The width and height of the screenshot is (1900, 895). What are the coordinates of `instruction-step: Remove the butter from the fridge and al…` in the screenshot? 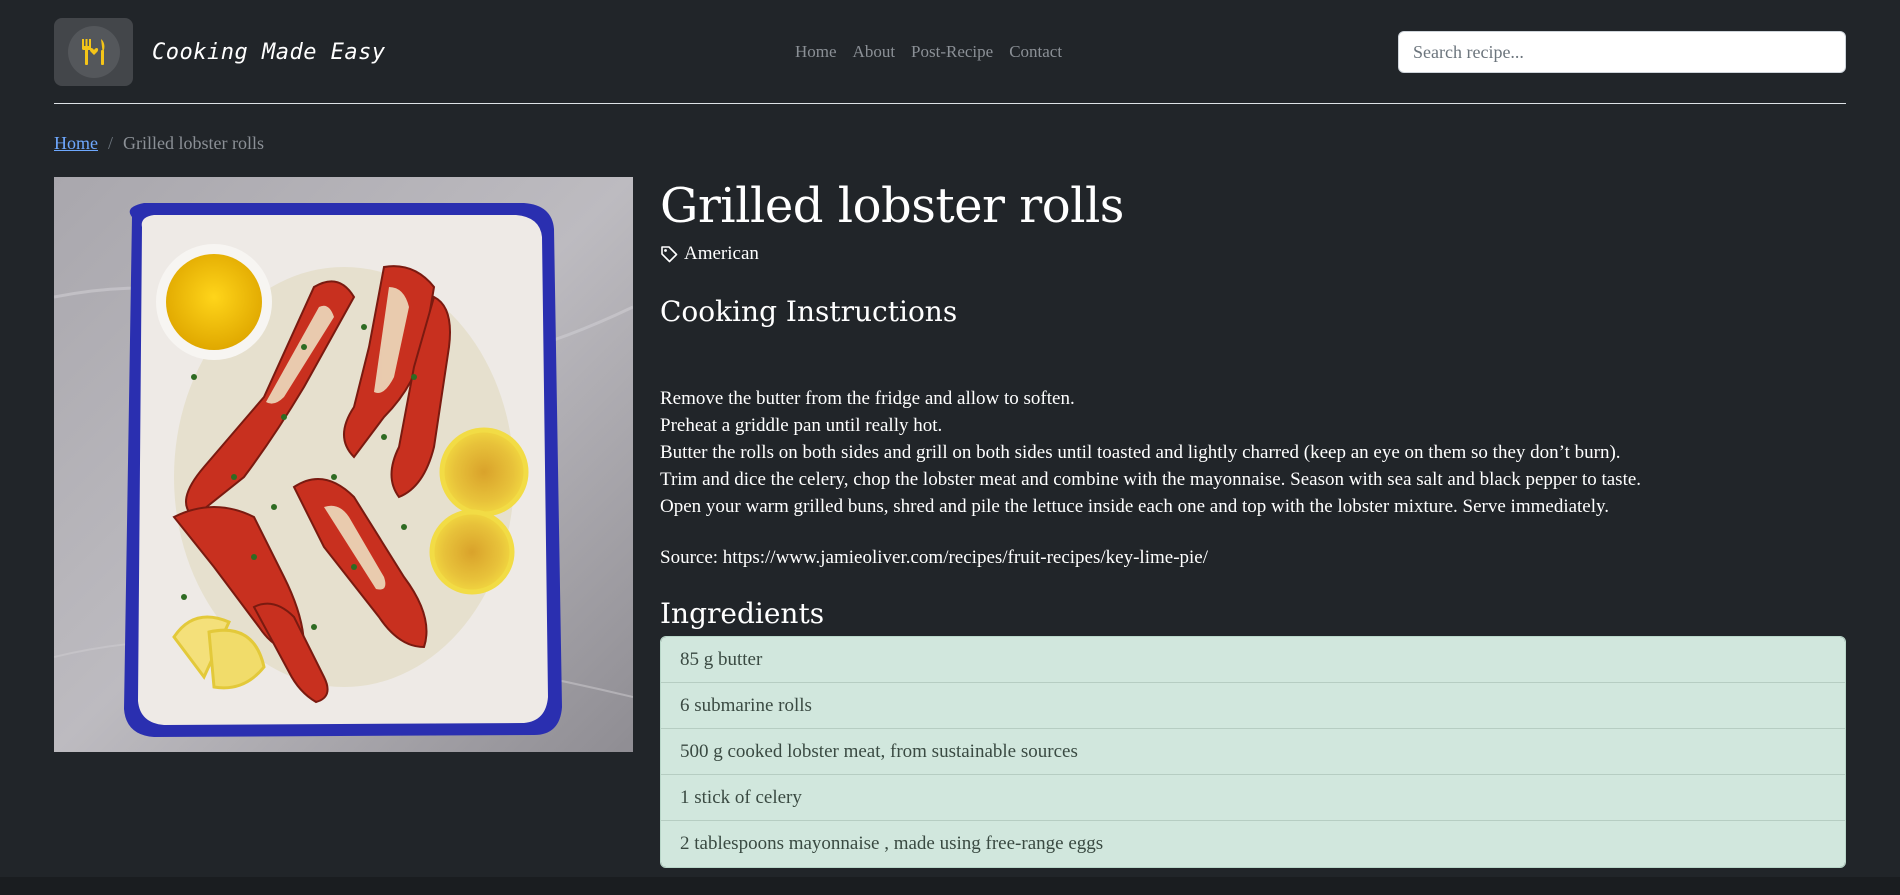 It's located at (867, 398).